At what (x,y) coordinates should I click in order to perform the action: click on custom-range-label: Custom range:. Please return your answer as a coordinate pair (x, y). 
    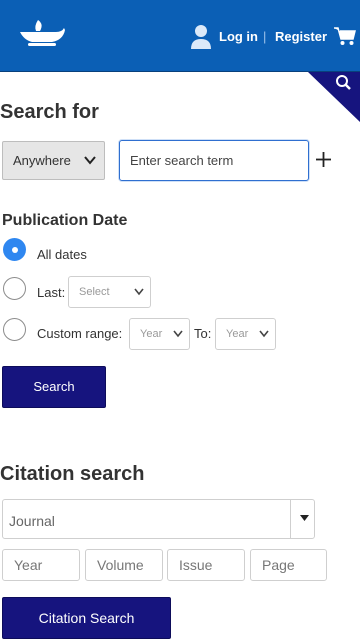
    Looking at the image, I should click on (80, 333).